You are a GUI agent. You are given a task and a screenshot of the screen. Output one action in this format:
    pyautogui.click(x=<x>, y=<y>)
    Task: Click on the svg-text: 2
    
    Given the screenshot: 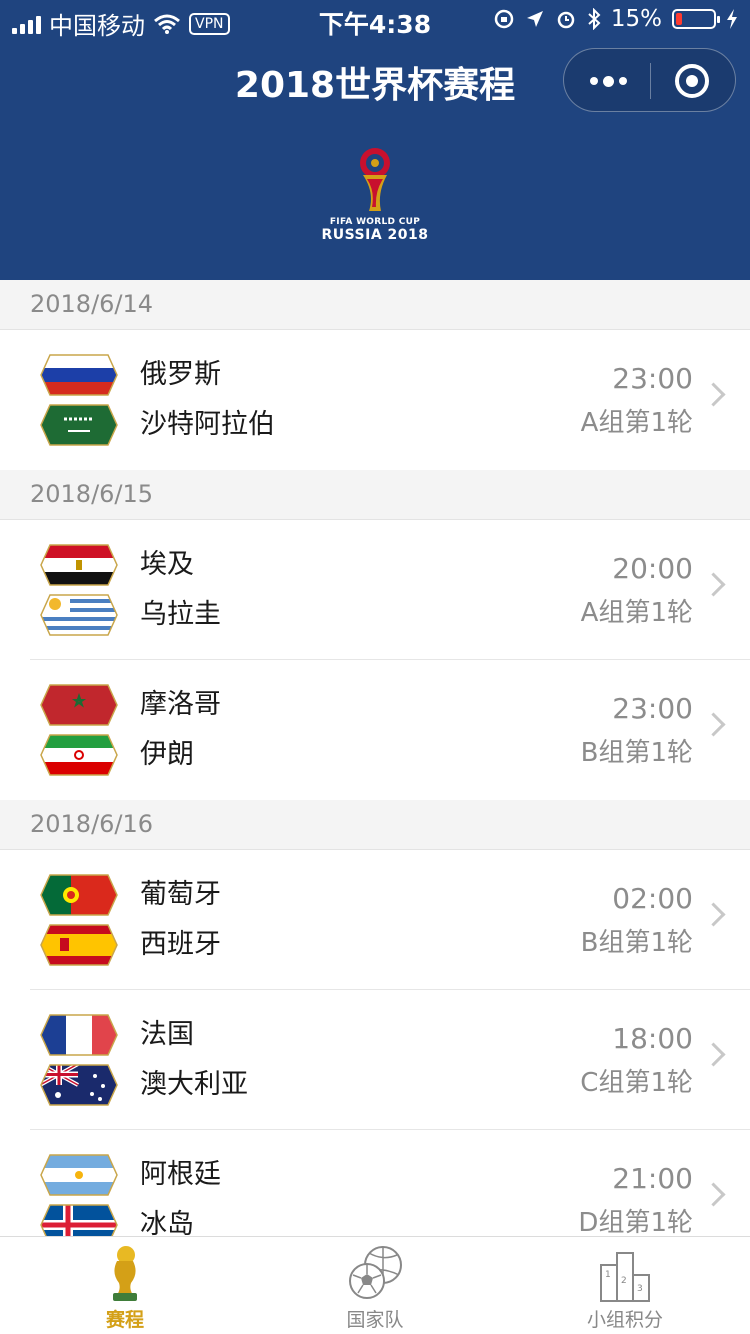 What is the action you would take?
    pyautogui.click(x=624, y=1281)
    